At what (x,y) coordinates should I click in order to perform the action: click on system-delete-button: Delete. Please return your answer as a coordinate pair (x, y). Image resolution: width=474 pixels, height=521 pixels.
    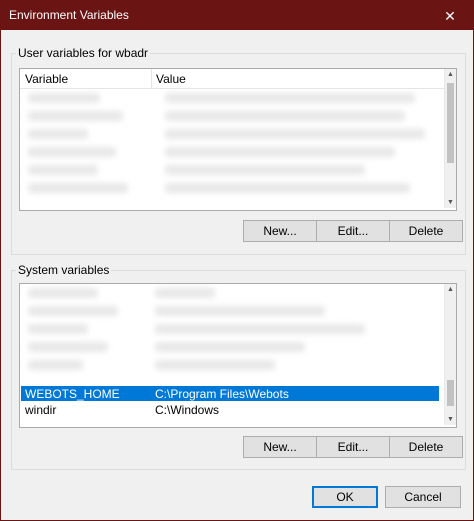
    Looking at the image, I should click on (426, 447).